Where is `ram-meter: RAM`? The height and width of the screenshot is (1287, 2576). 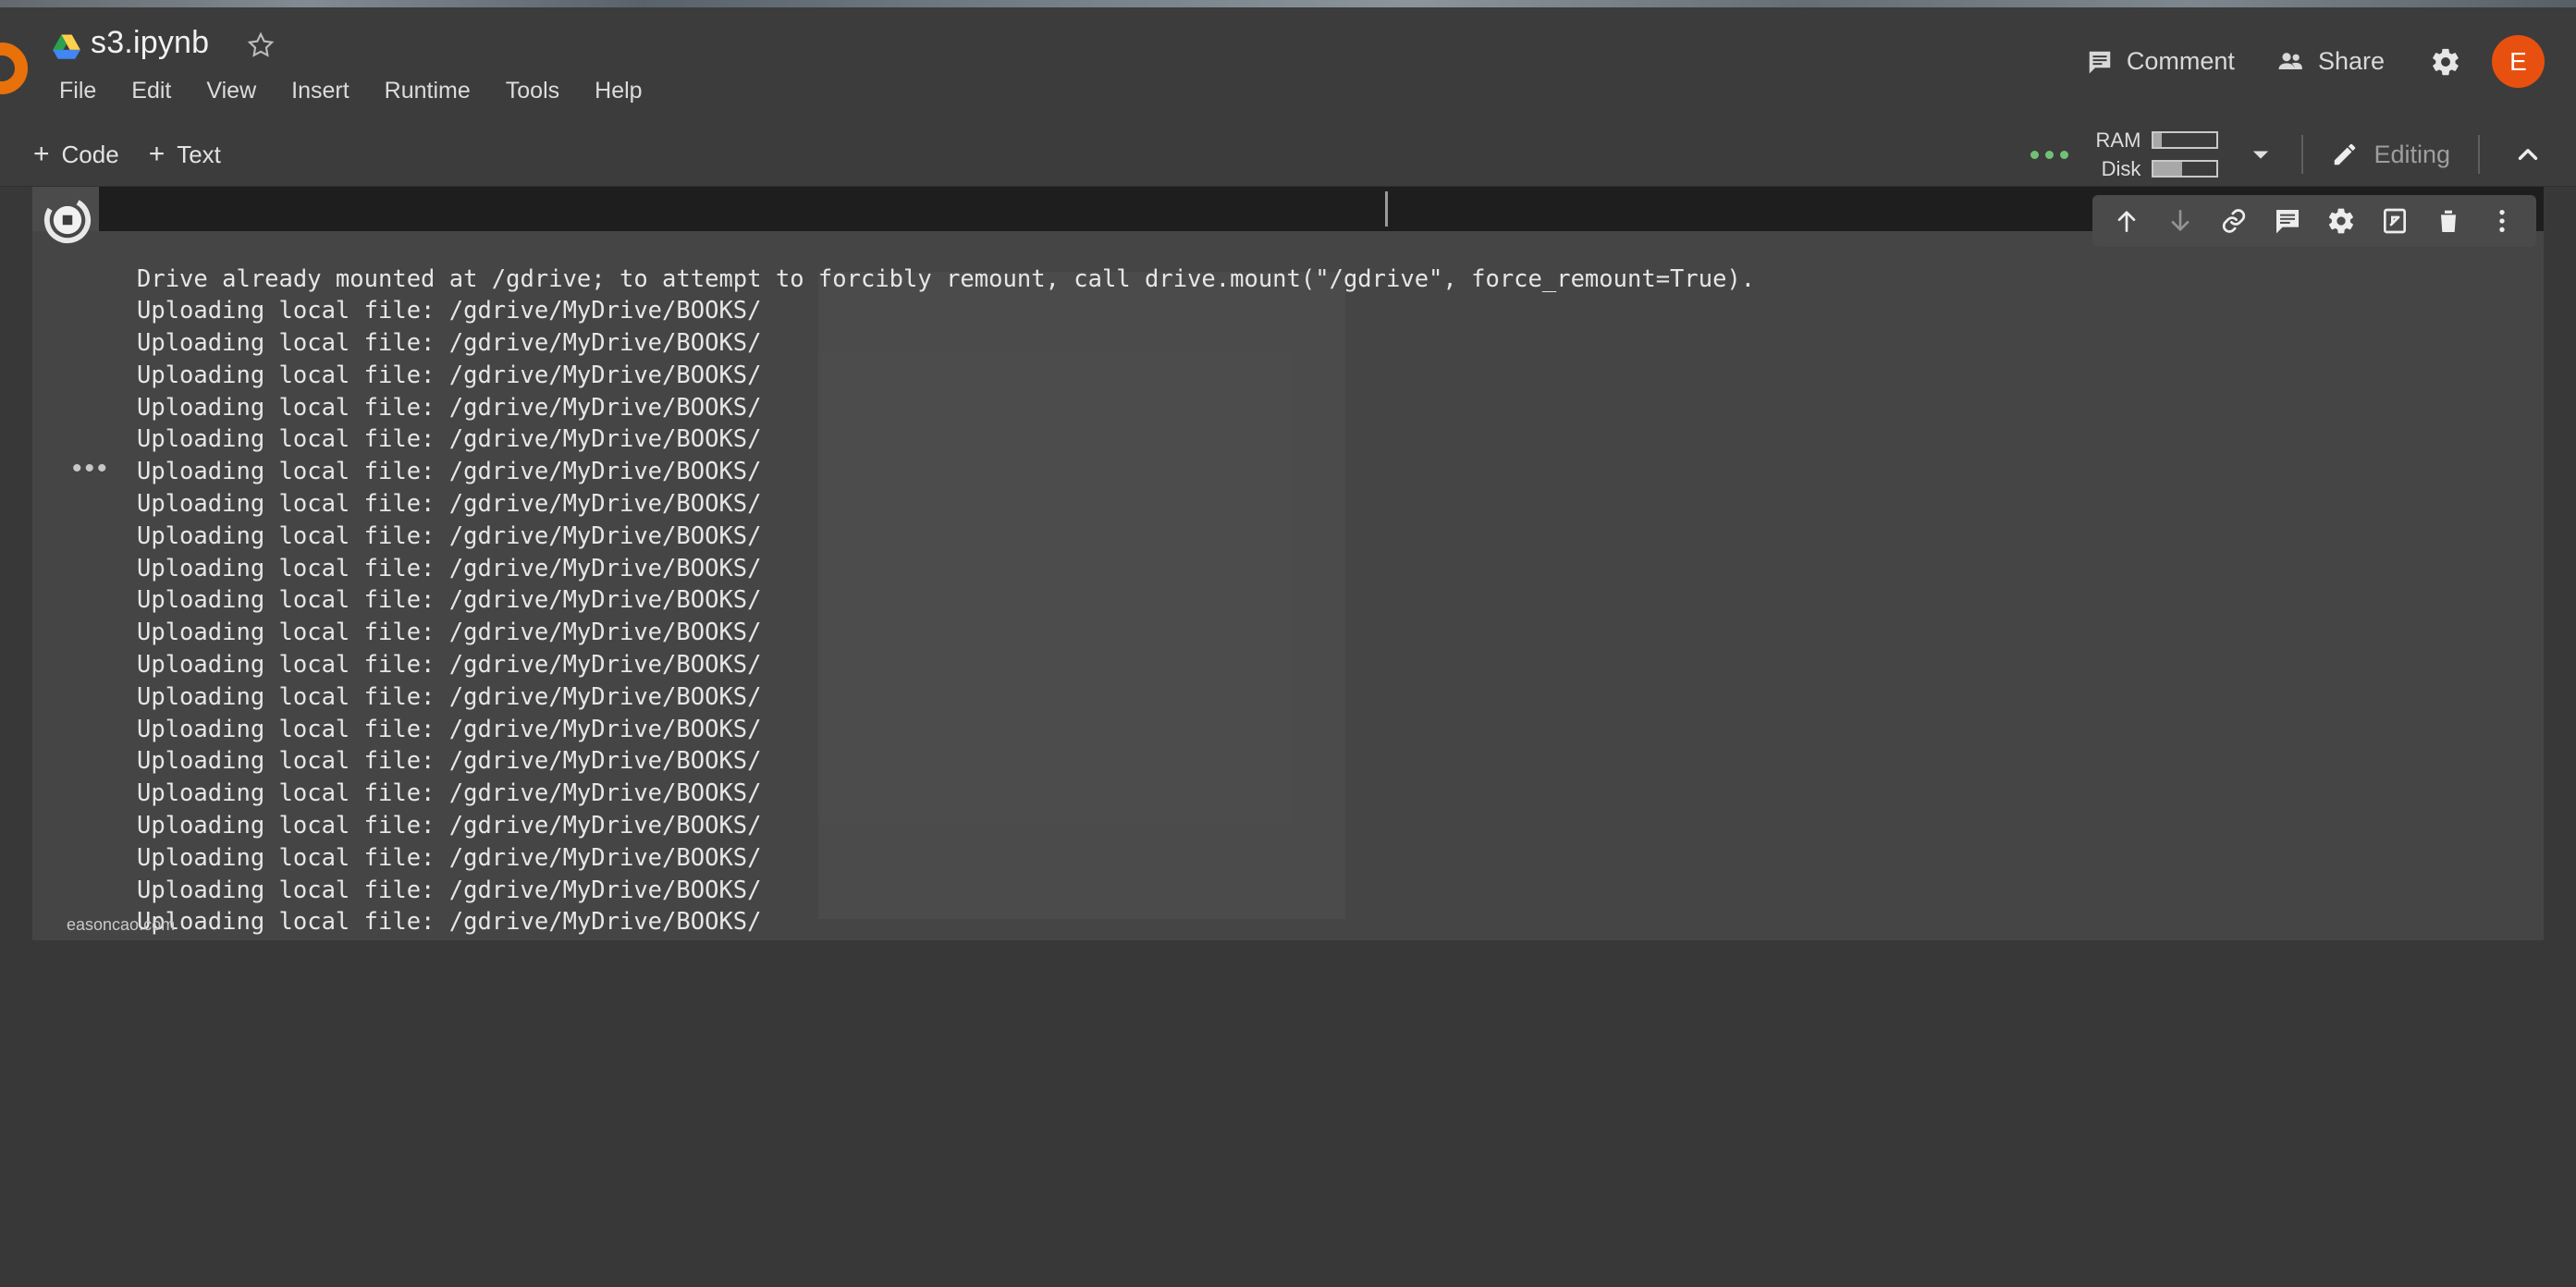 ram-meter: RAM is located at coordinates (2152, 140).